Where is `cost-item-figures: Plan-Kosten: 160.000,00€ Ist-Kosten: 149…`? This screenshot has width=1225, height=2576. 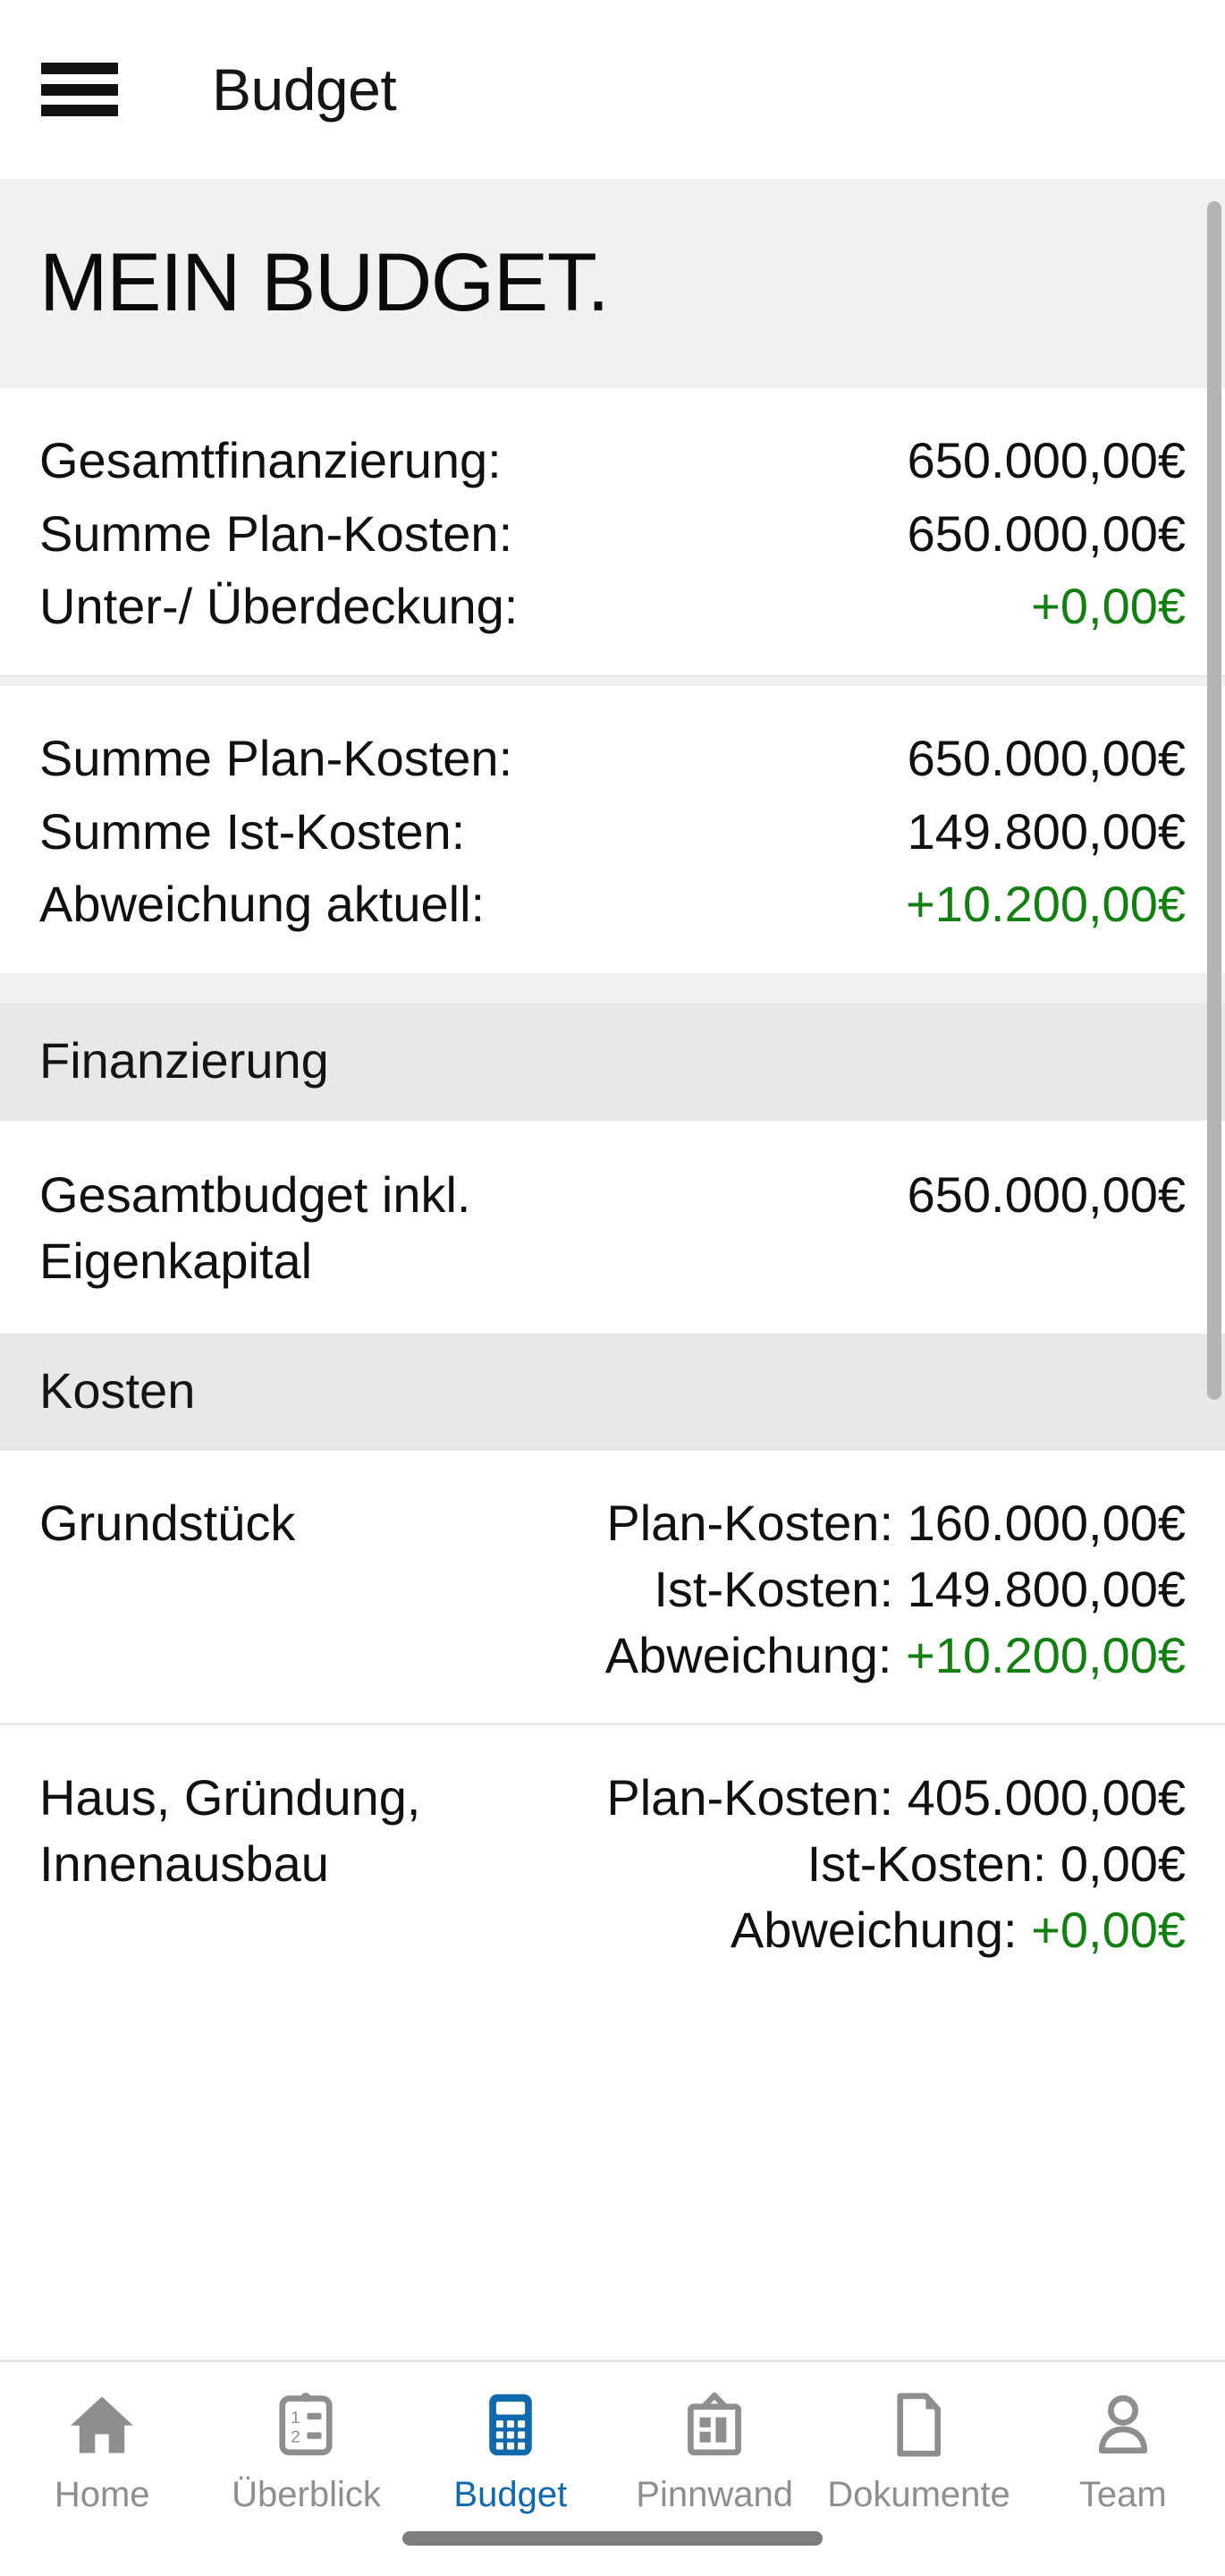 cost-item-figures: Plan-Kosten: 160.000,00€ Ist-Kosten: 149… is located at coordinates (740, 1589).